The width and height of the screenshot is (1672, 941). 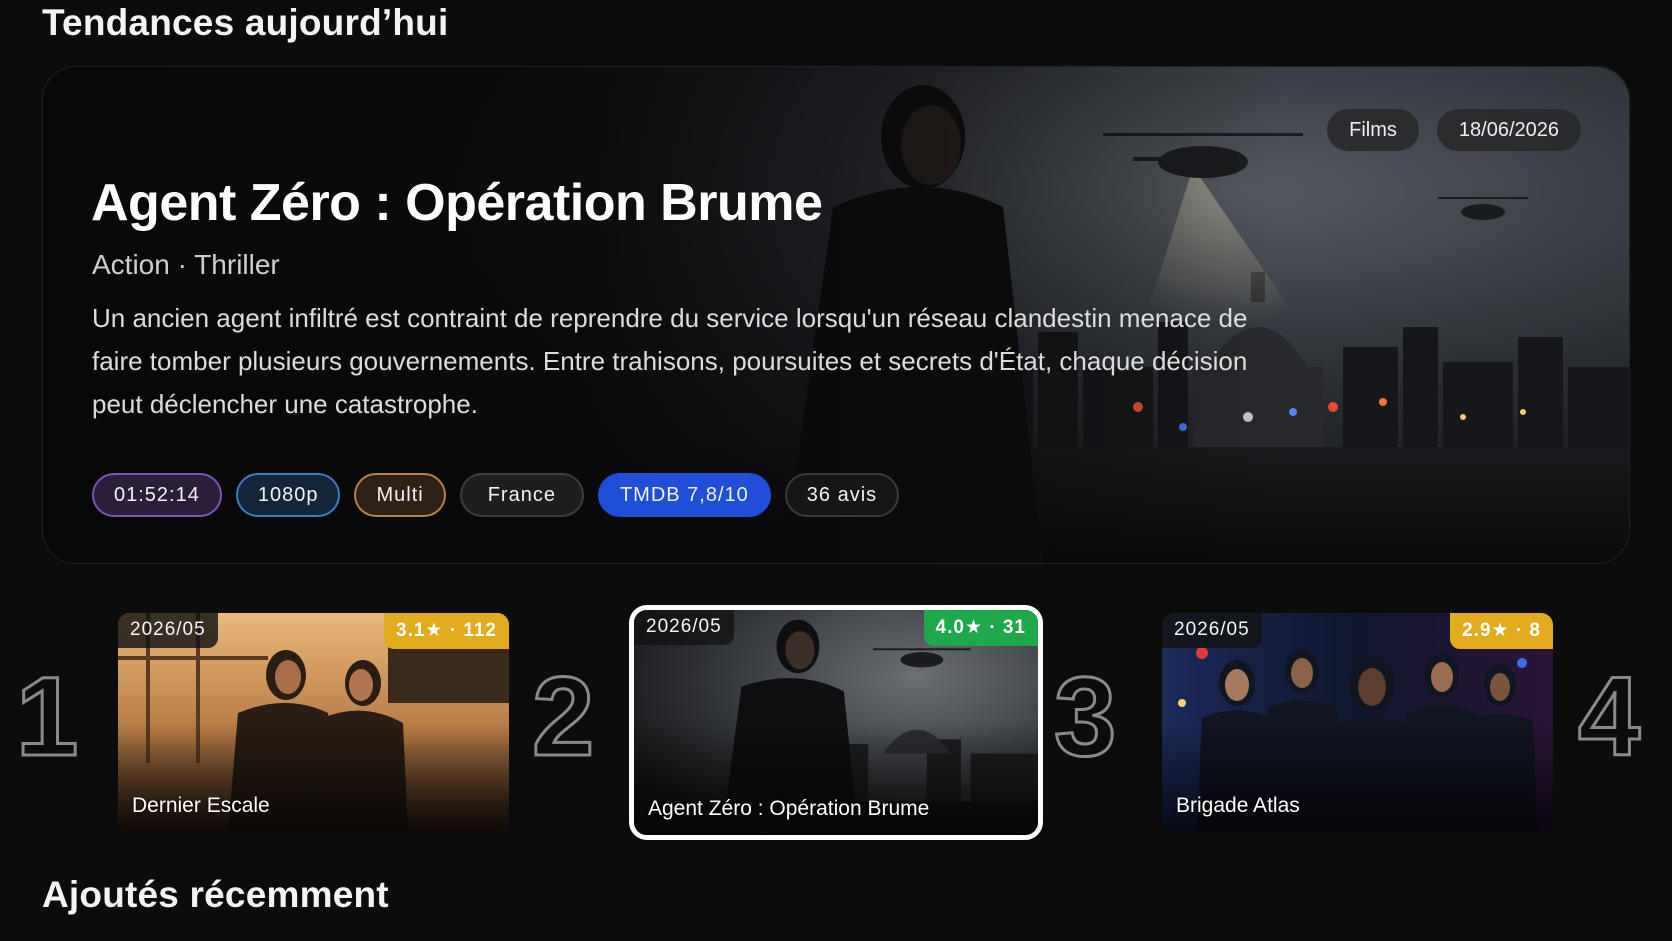 I want to click on trending-card-1: 2026/05 3.1★ · 112 Dernier Escale, so click(x=313, y=722).